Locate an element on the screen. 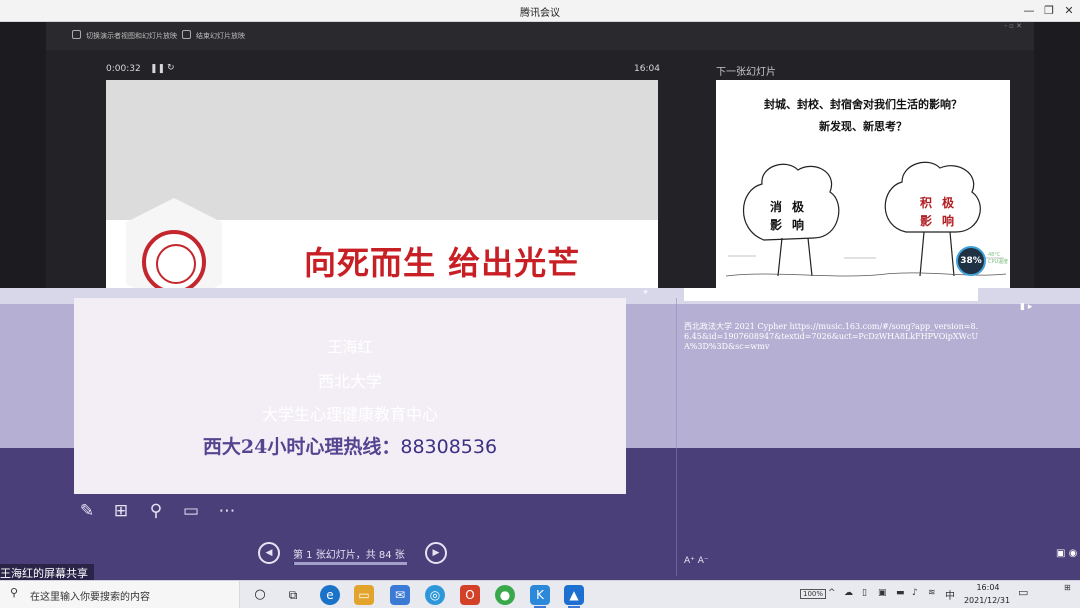 The image size is (1080, 608). tray-expand-icon: ^ is located at coordinates (832, 593).